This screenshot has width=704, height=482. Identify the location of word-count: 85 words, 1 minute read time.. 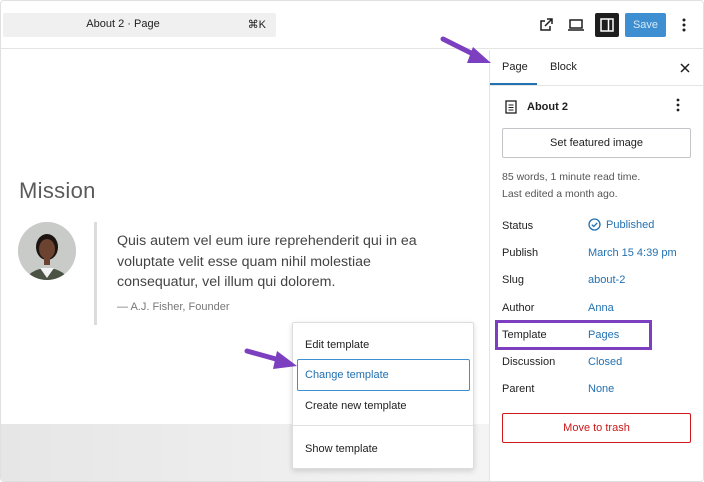
(571, 177).